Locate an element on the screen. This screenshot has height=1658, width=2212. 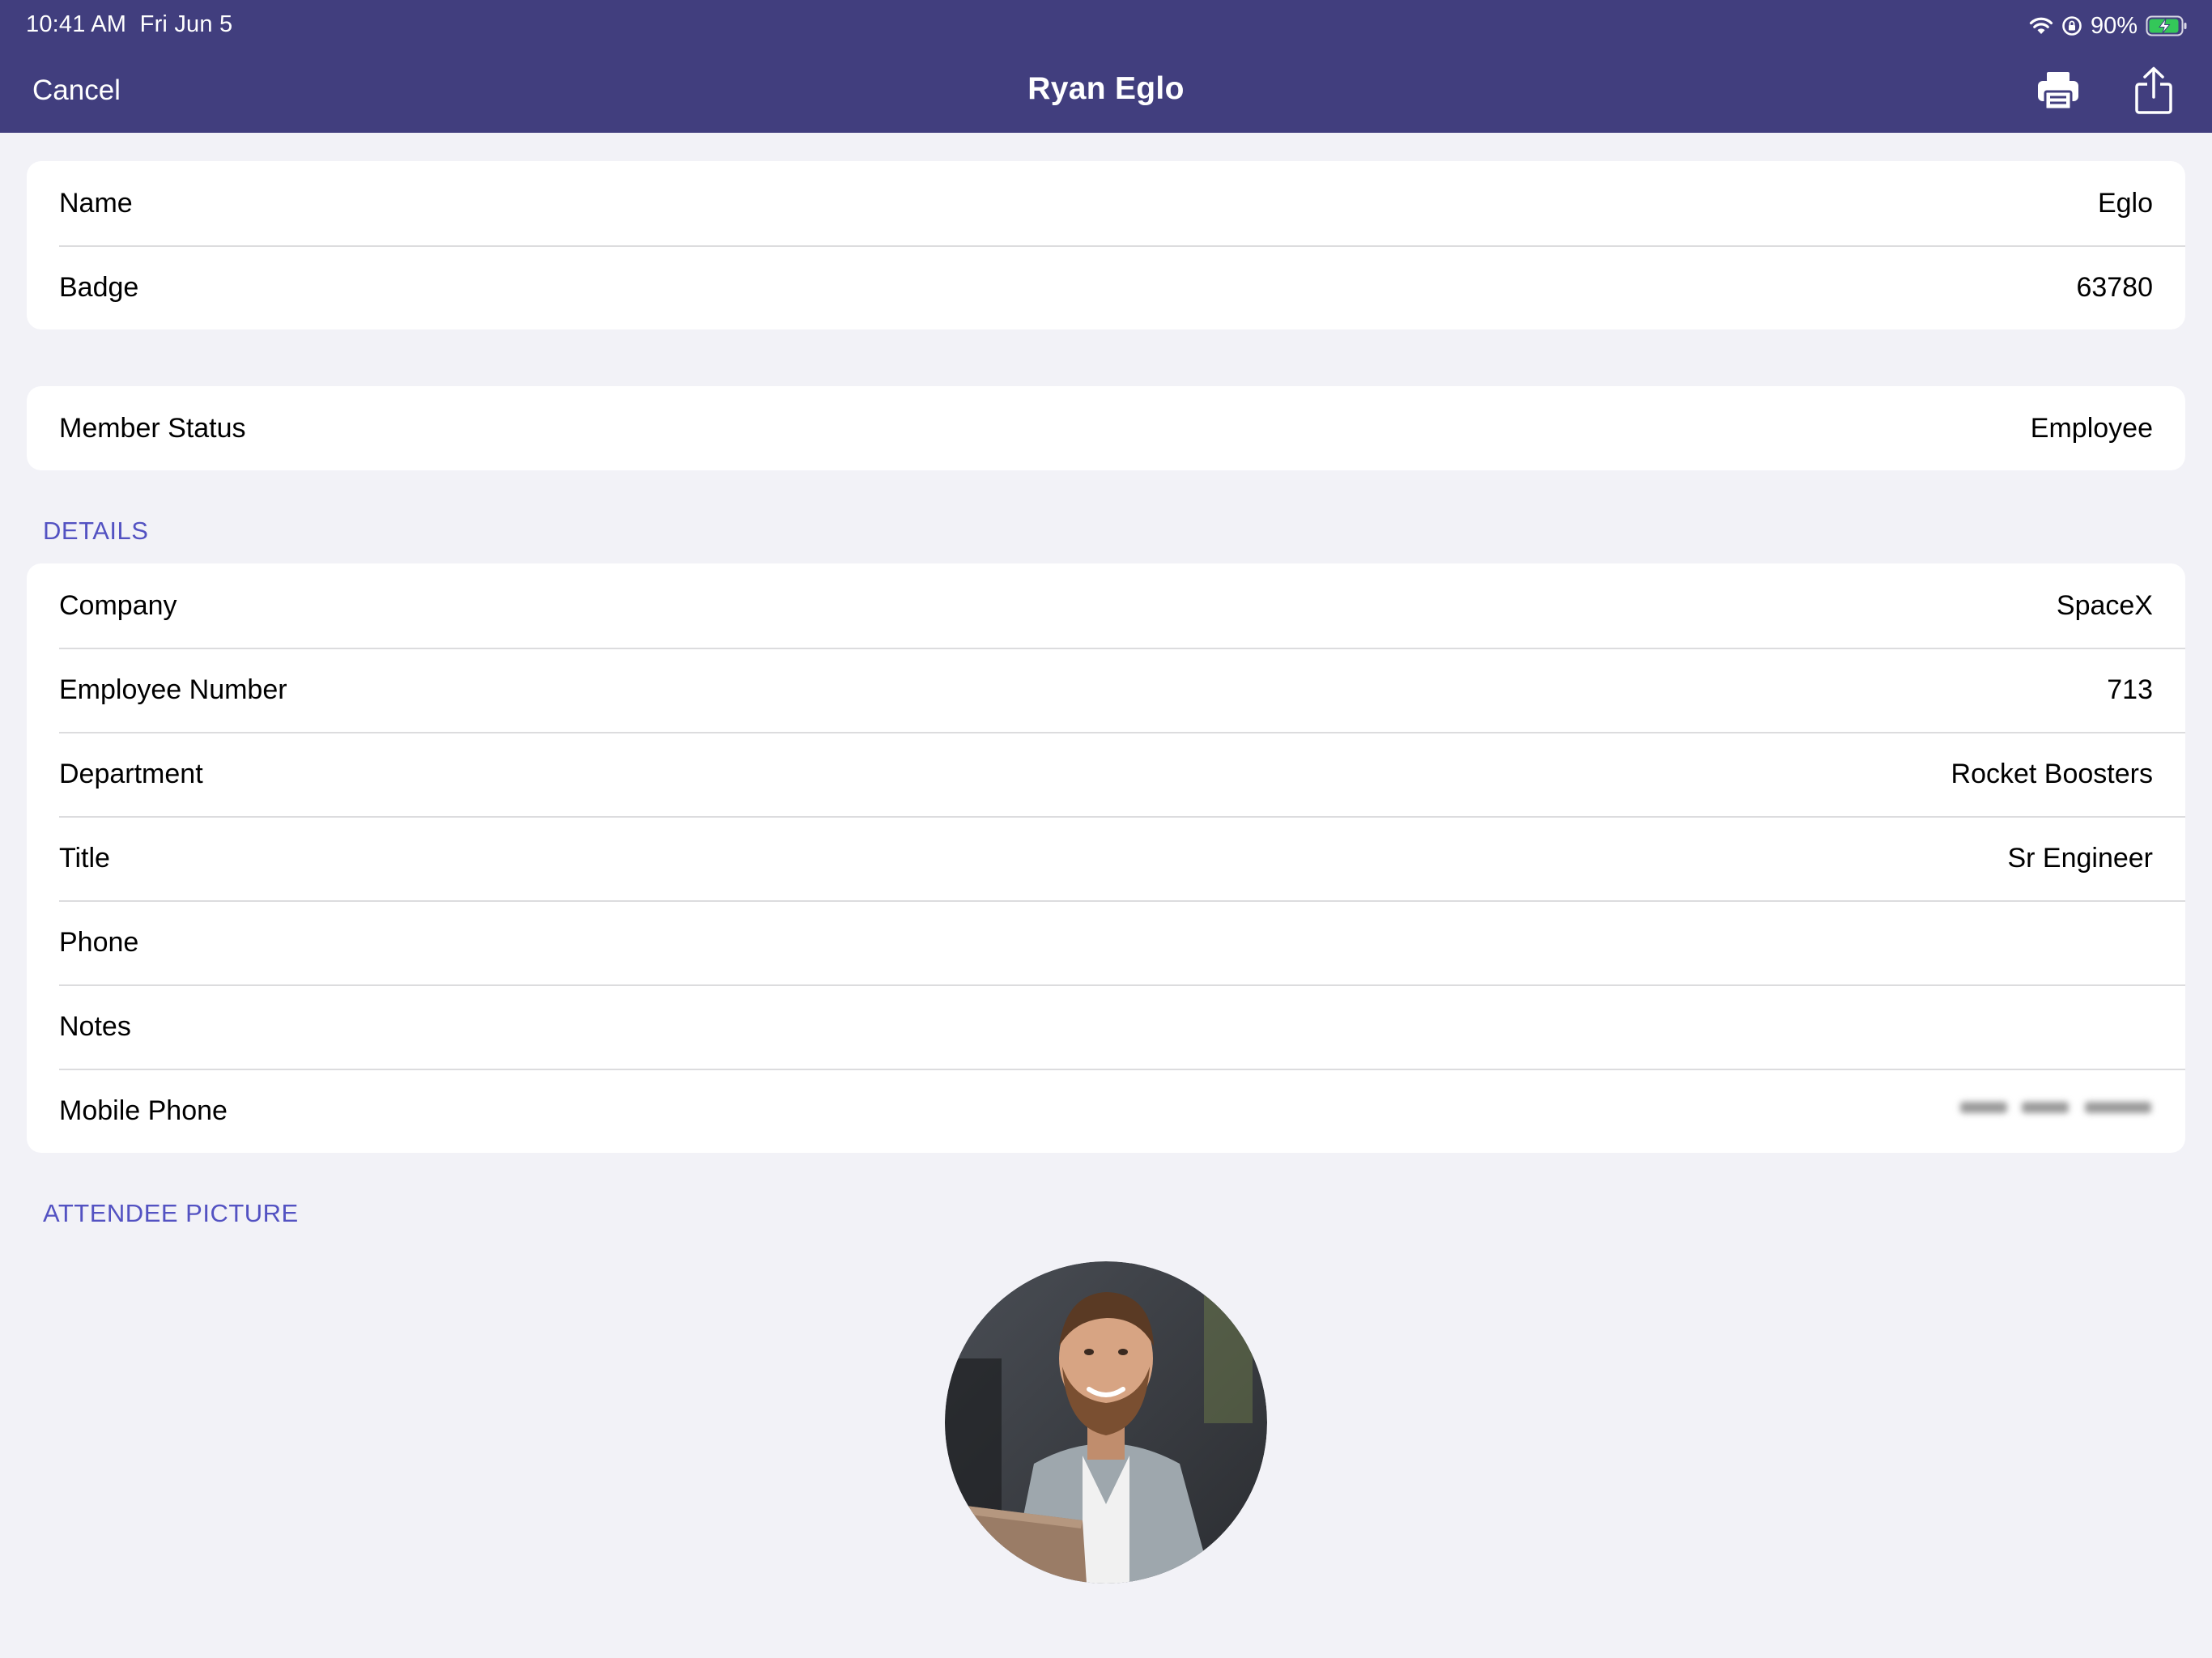
member-status-value: Employee is located at coordinates (2092, 428).